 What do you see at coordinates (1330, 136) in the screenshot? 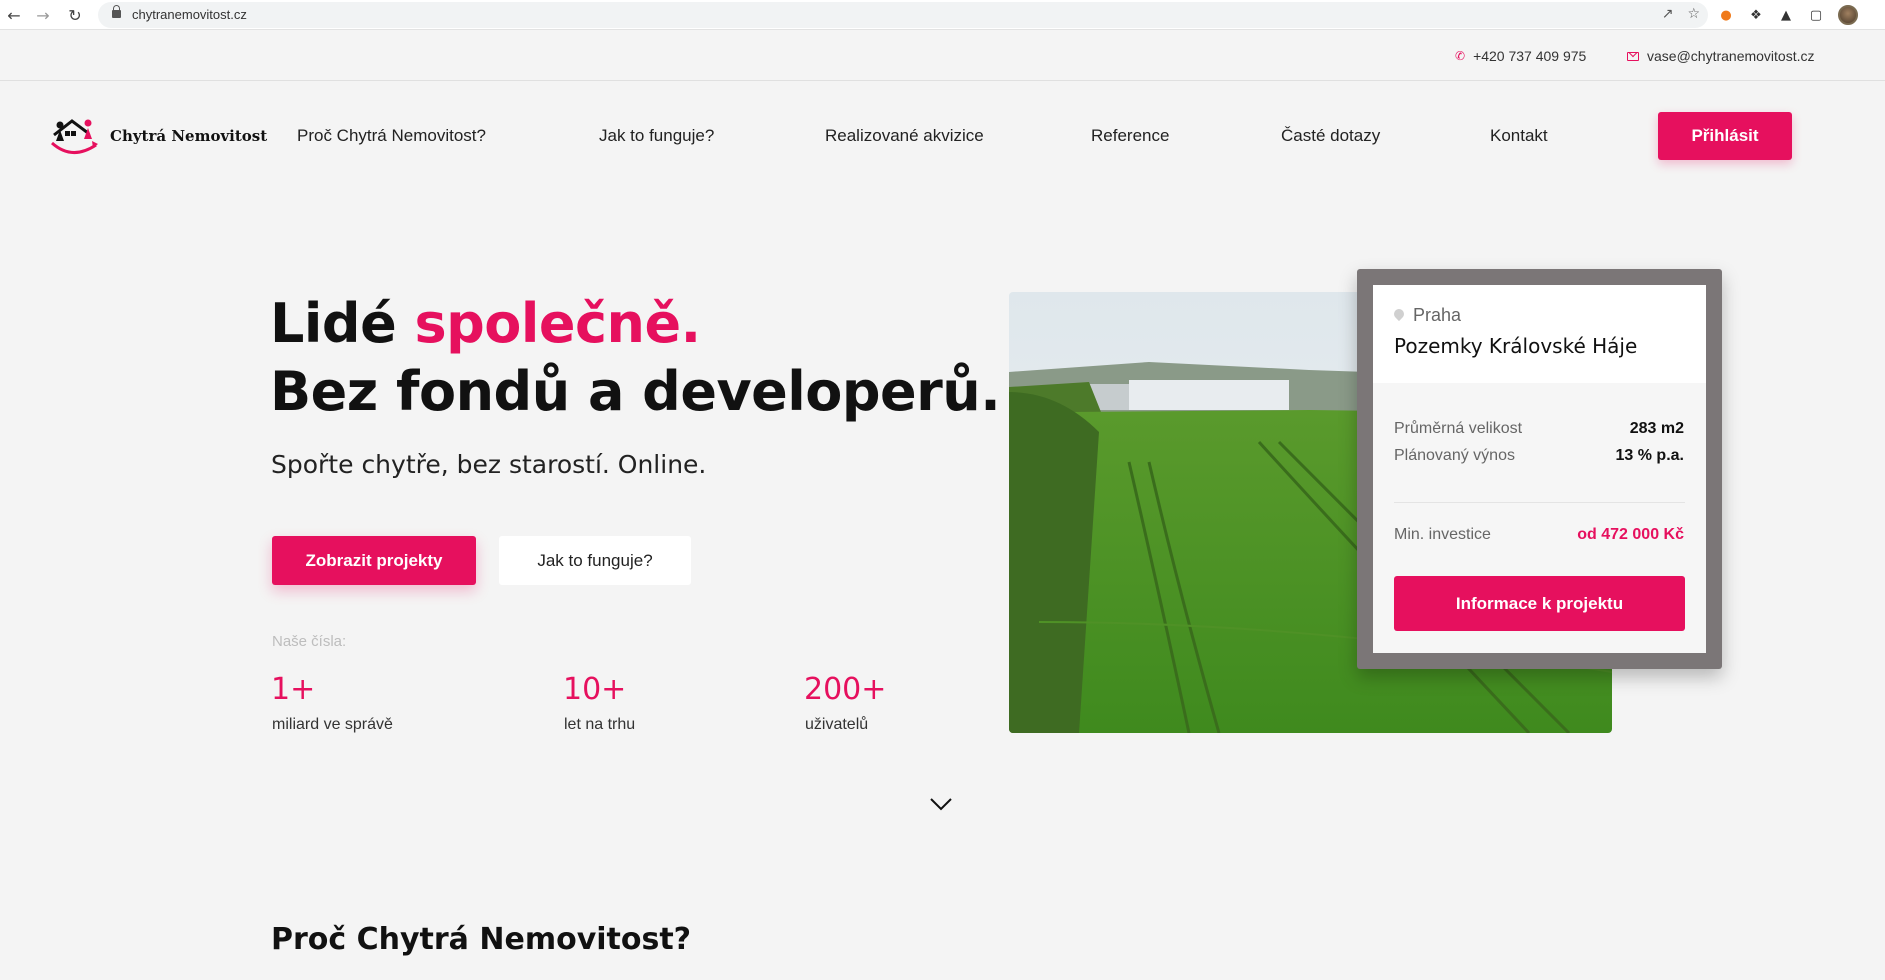
I see `nav-faq: Časté dotazy` at bounding box center [1330, 136].